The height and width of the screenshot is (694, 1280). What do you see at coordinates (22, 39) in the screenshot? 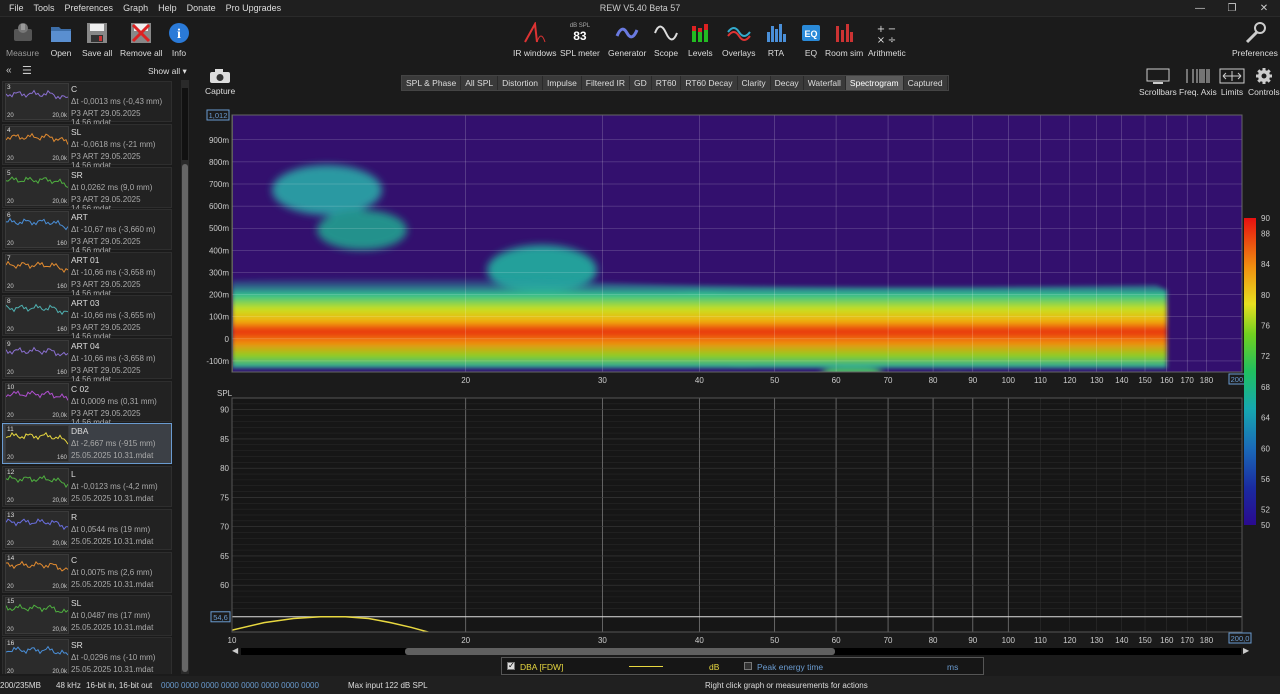
I see `measure-button: Measure` at bounding box center [22, 39].